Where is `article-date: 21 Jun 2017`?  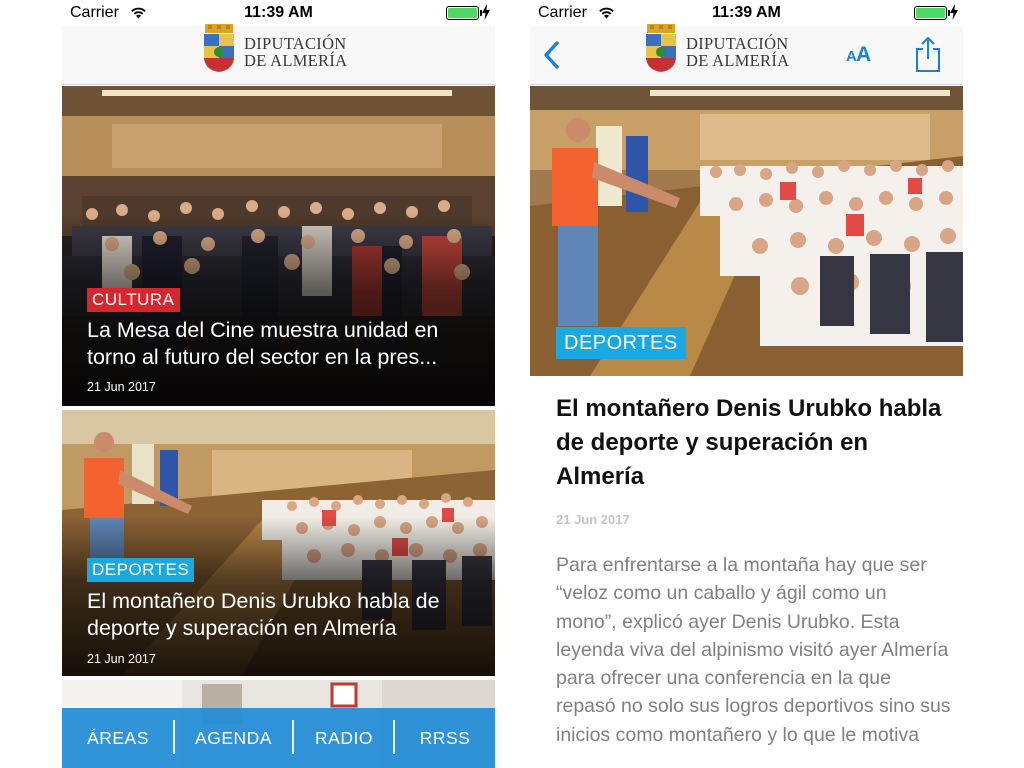
article-date: 21 Jun 2017 is located at coordinates (593, 519).